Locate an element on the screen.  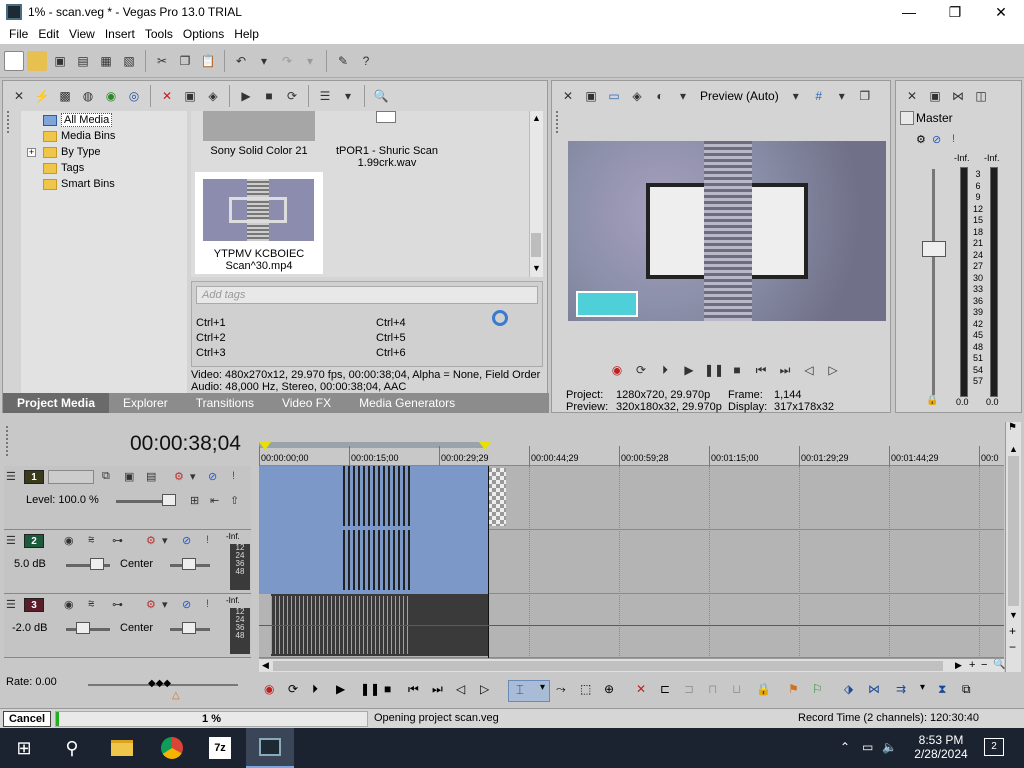
tree-item-media-bins: Media Bins is located at coordinates (79, 136).